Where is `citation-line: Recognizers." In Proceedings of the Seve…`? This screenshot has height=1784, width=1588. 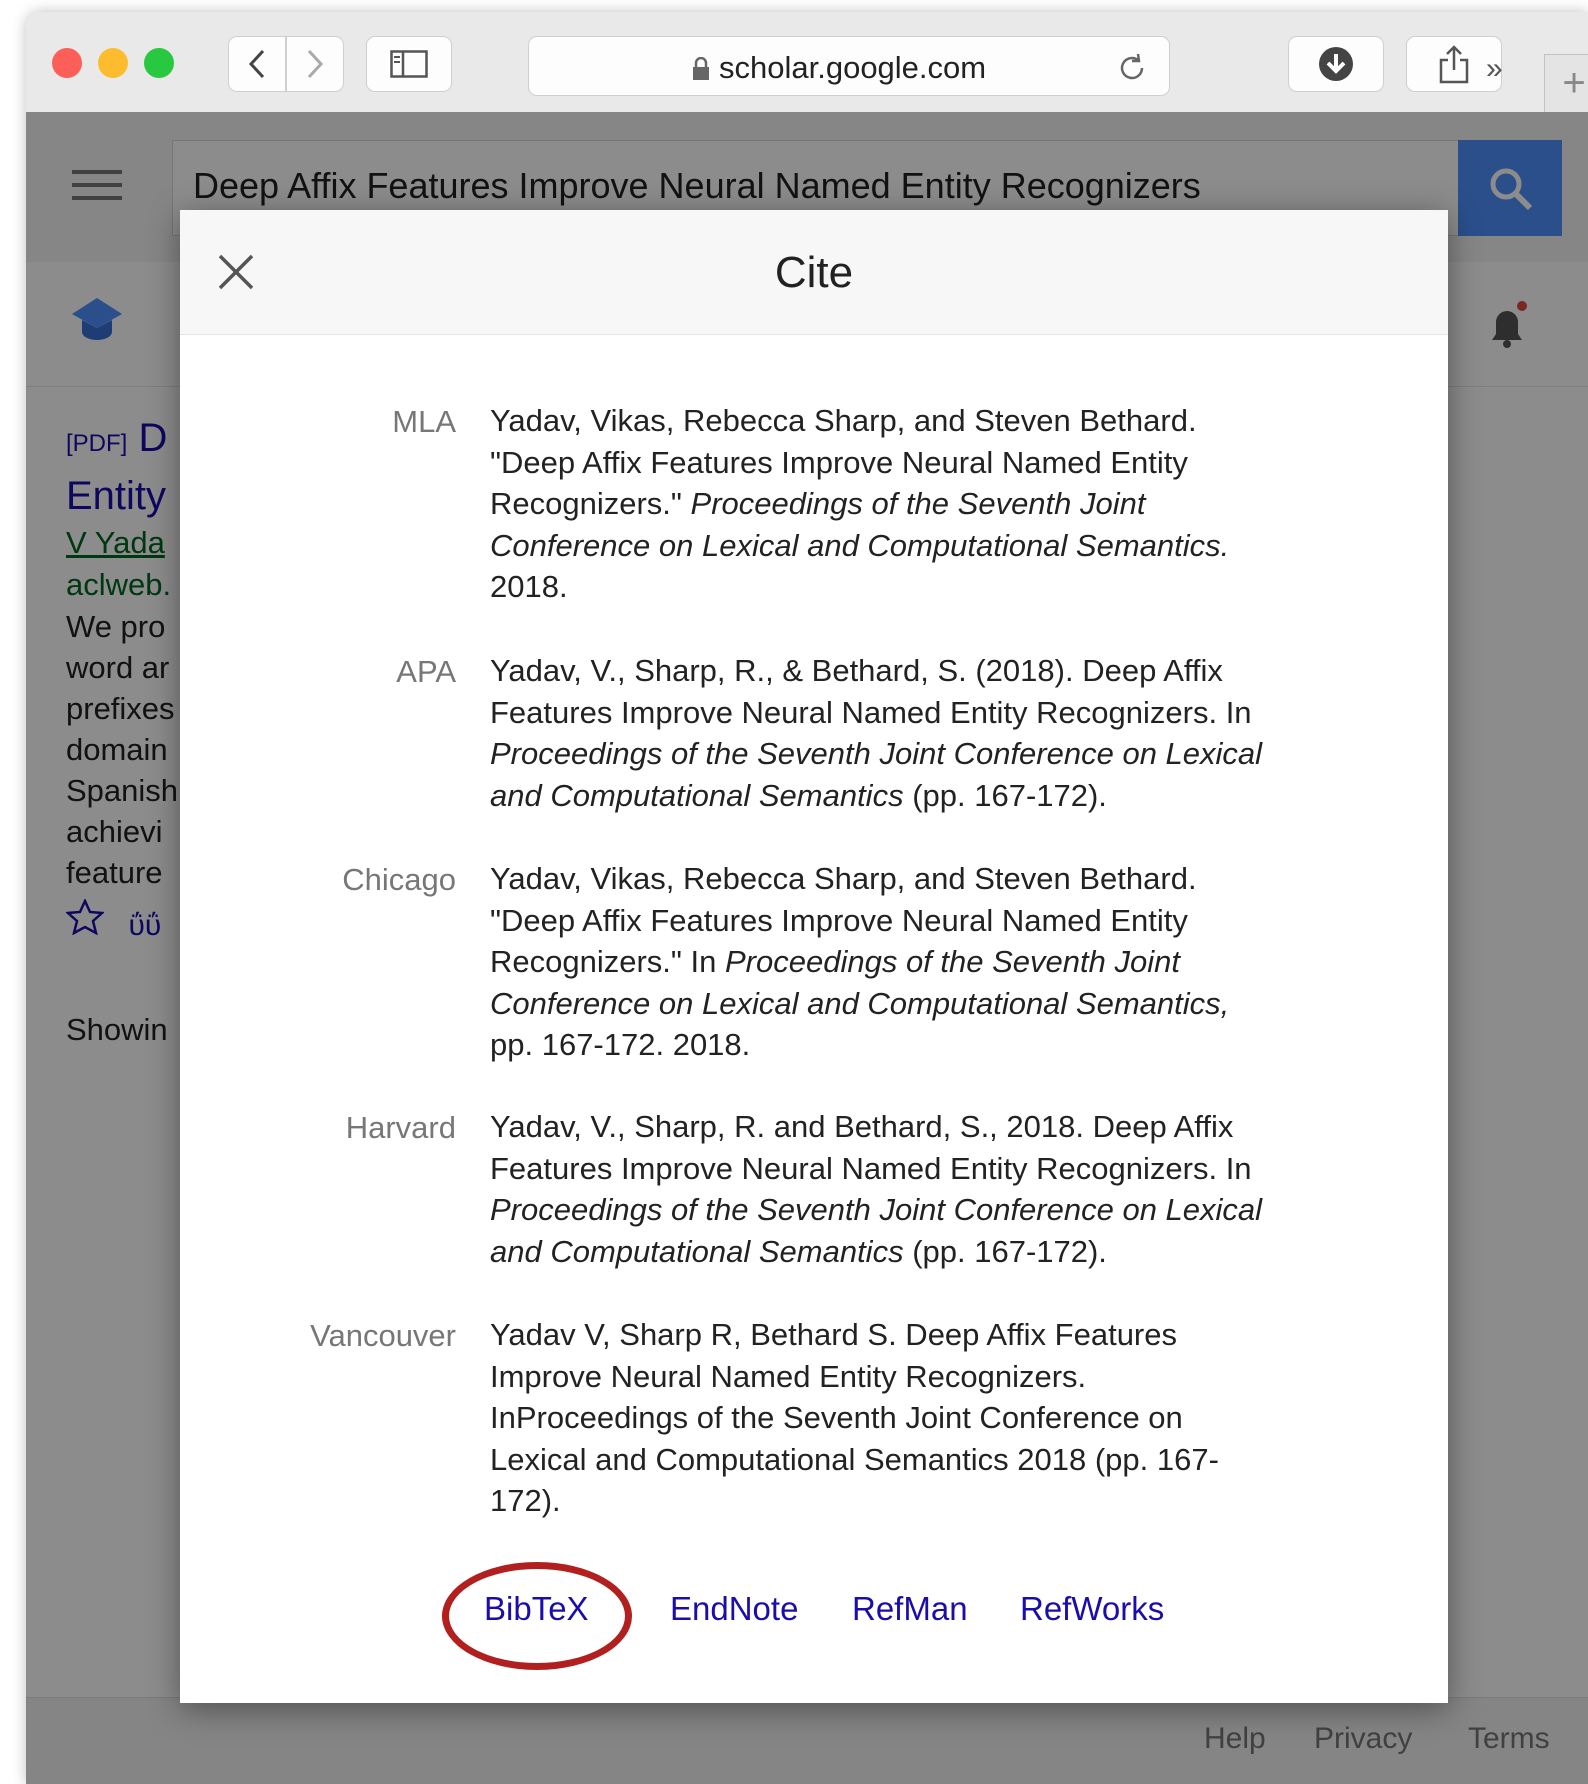 citation-line: Recognizers." In Proceedings of the Seve… is located at coordinates (930, 962).